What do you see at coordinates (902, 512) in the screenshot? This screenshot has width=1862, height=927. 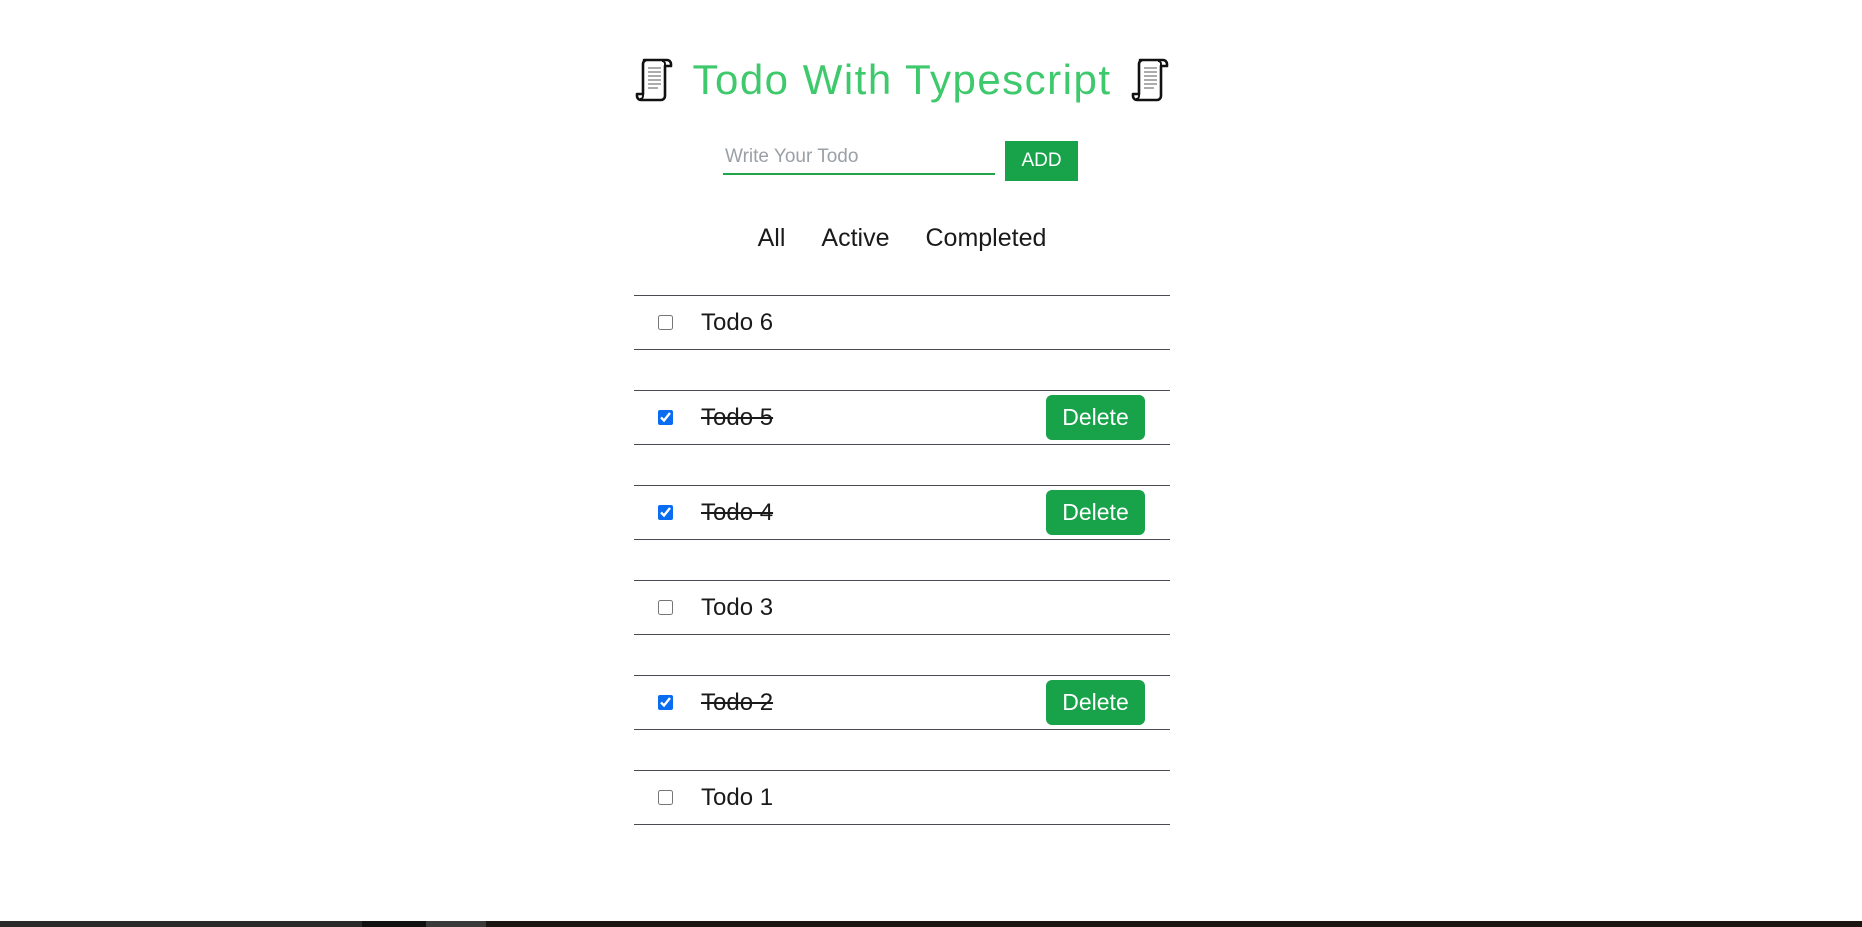 I see `todo-item: Todo 4 Delete` at bounding box center [902, 512].